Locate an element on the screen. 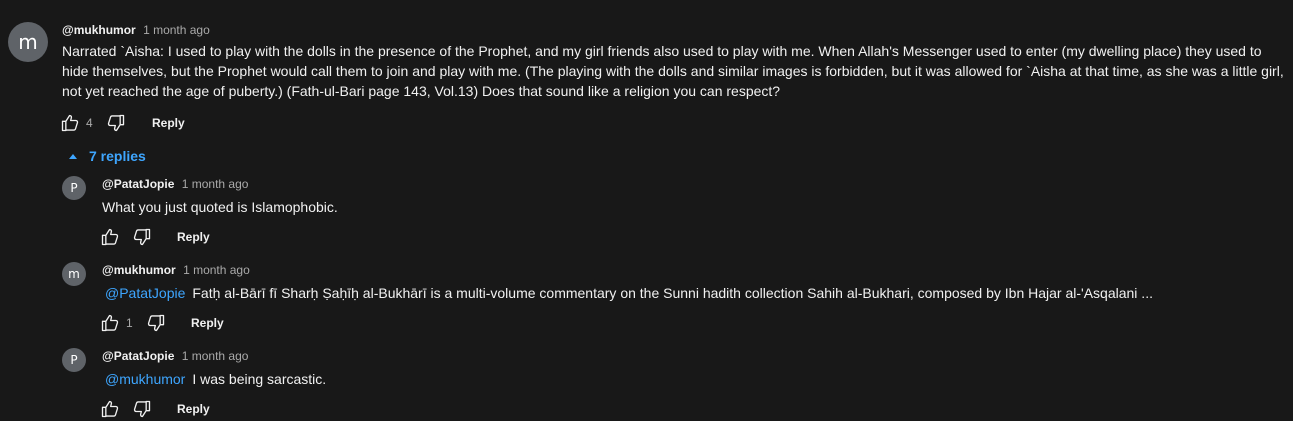 Image resolution: width=1293 pixels, height=421 pixels. reply-actions: 1 Reply is located at coordinates (162, 323).